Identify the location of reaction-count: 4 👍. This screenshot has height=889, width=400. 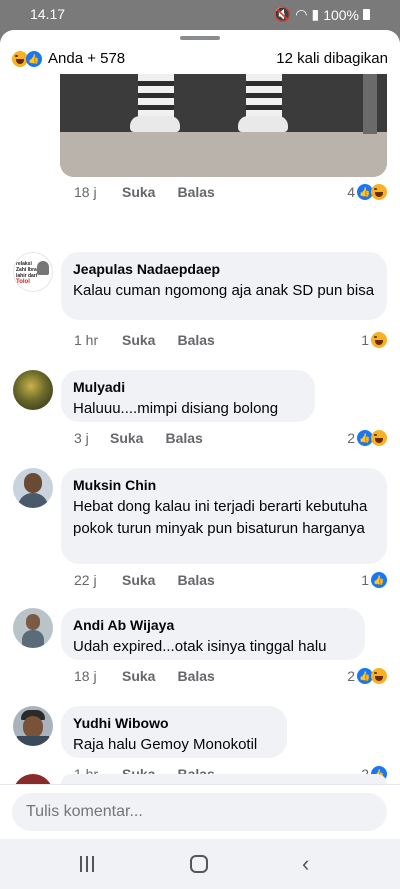
(367, 192).